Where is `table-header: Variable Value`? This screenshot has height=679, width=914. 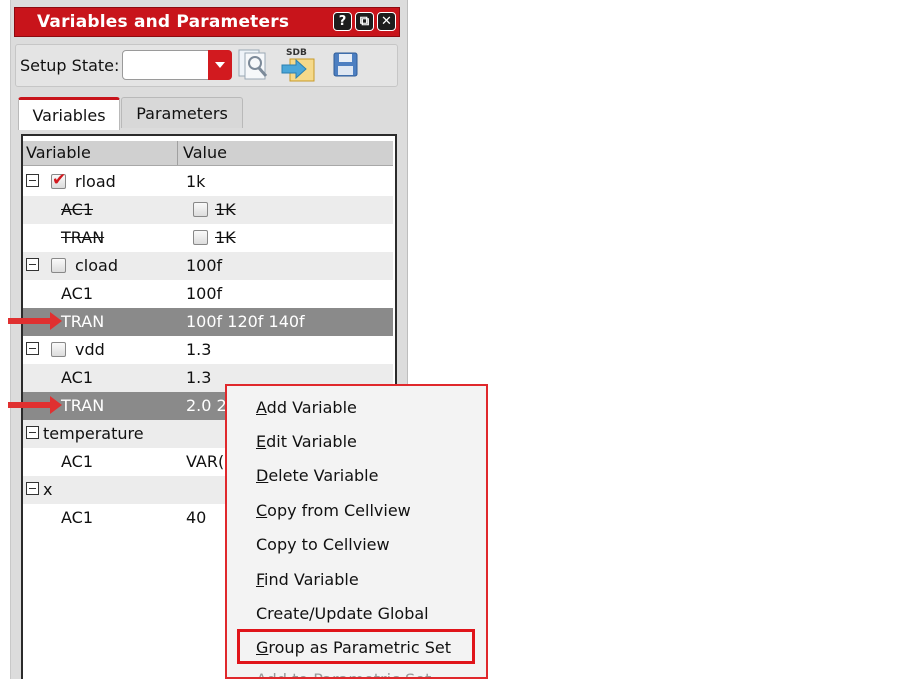 table-header: Variable Value is located at coordinates (208, 153).